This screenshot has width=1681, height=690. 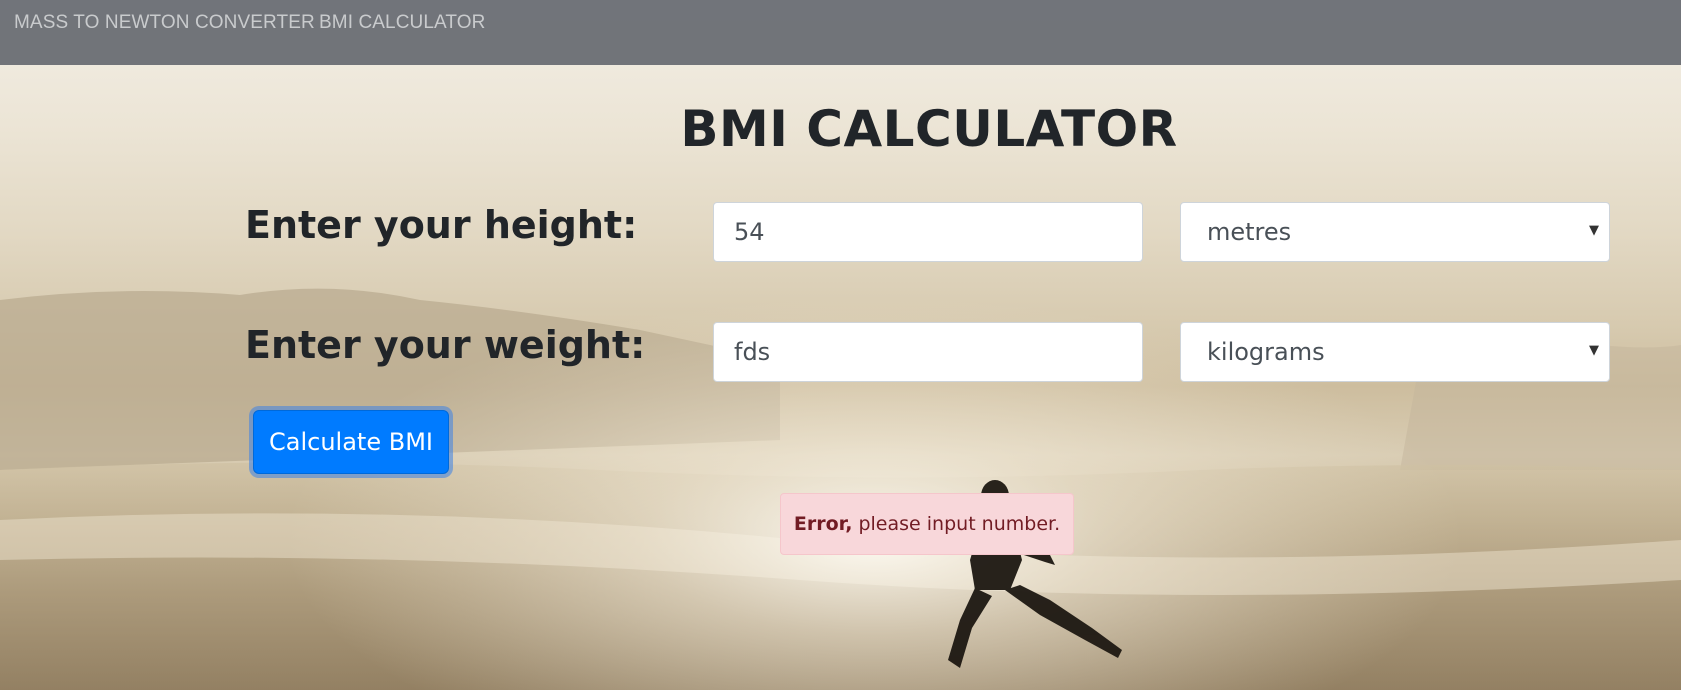 What do you see at coordinates (351, 442) in the screenshot?
I see `calculate-bmi-button: Calculate BMI` at bounding box center [351, 442].